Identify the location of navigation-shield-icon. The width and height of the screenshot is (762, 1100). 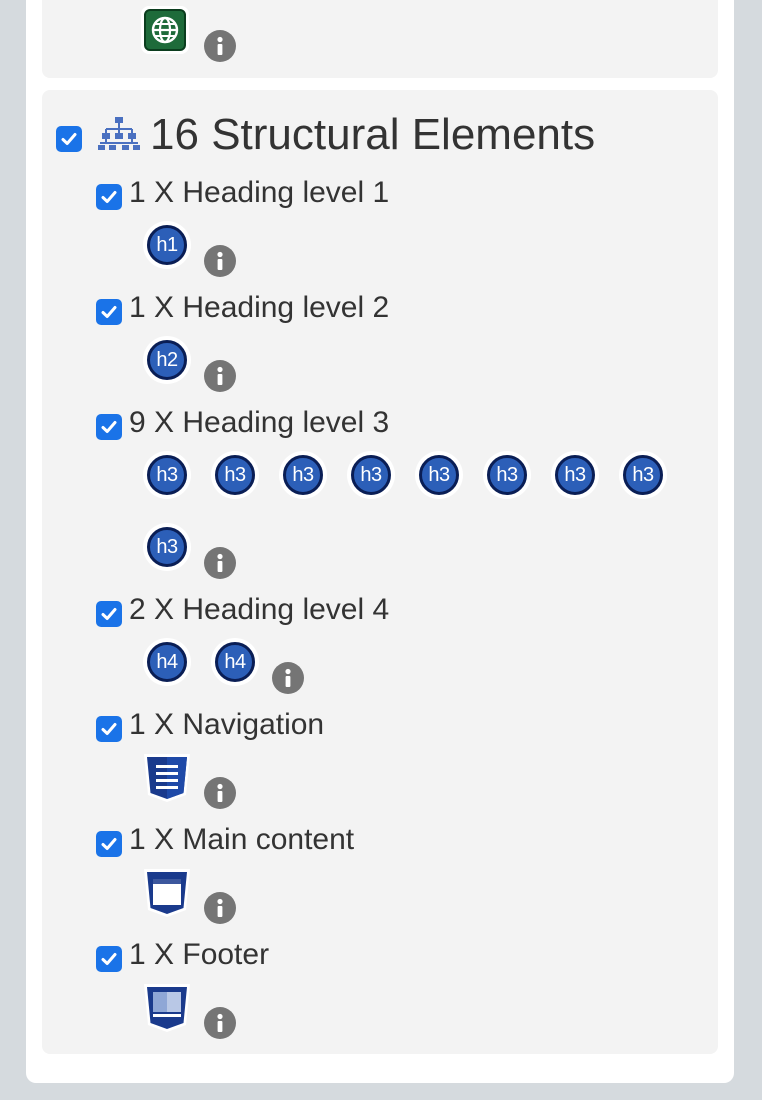
(167, 777).